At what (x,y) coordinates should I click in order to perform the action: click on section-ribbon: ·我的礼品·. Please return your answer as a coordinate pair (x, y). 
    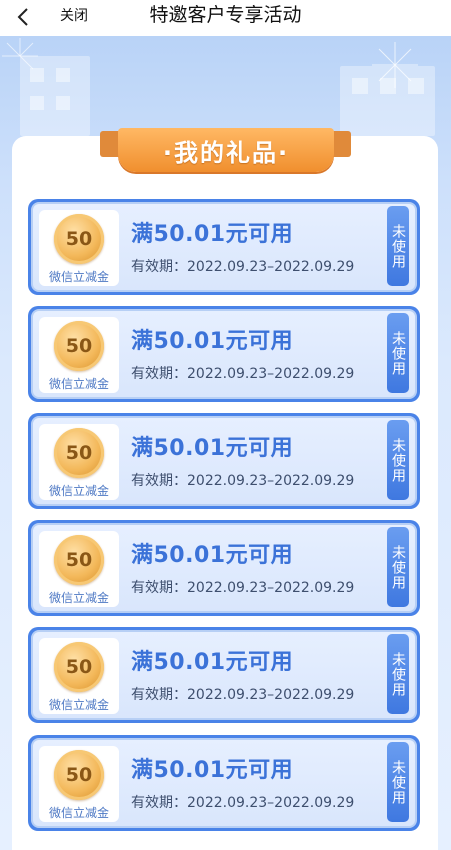
    Looking at the image, I should click on (226, 150).